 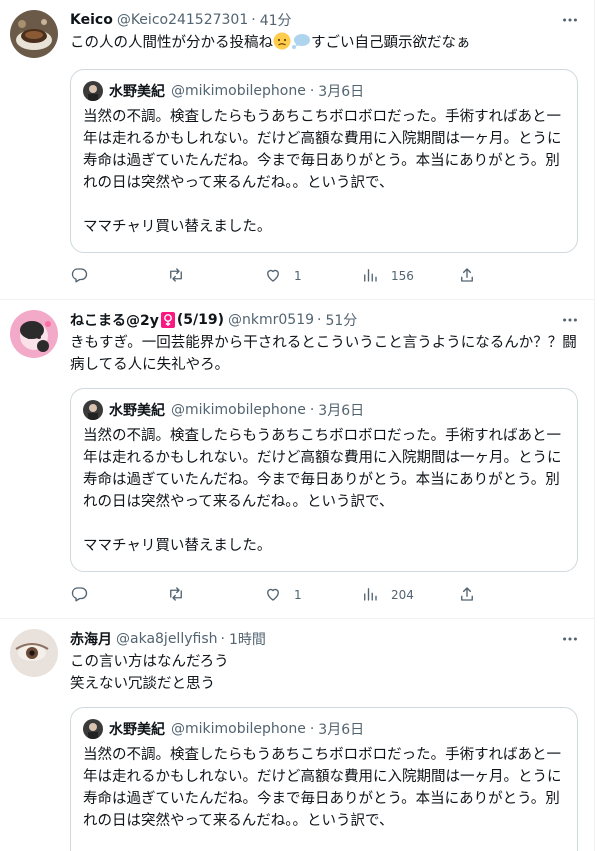 I want to click on user-handle: @Keico241527301, so click(x=182, y=20).